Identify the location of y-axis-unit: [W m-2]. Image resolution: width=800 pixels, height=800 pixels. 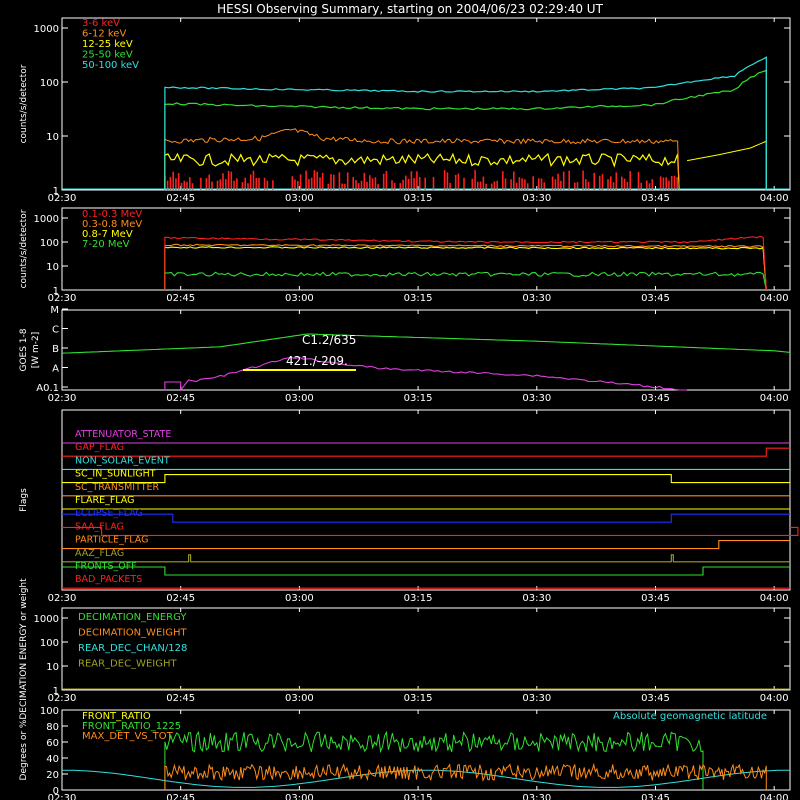
(36, 350).